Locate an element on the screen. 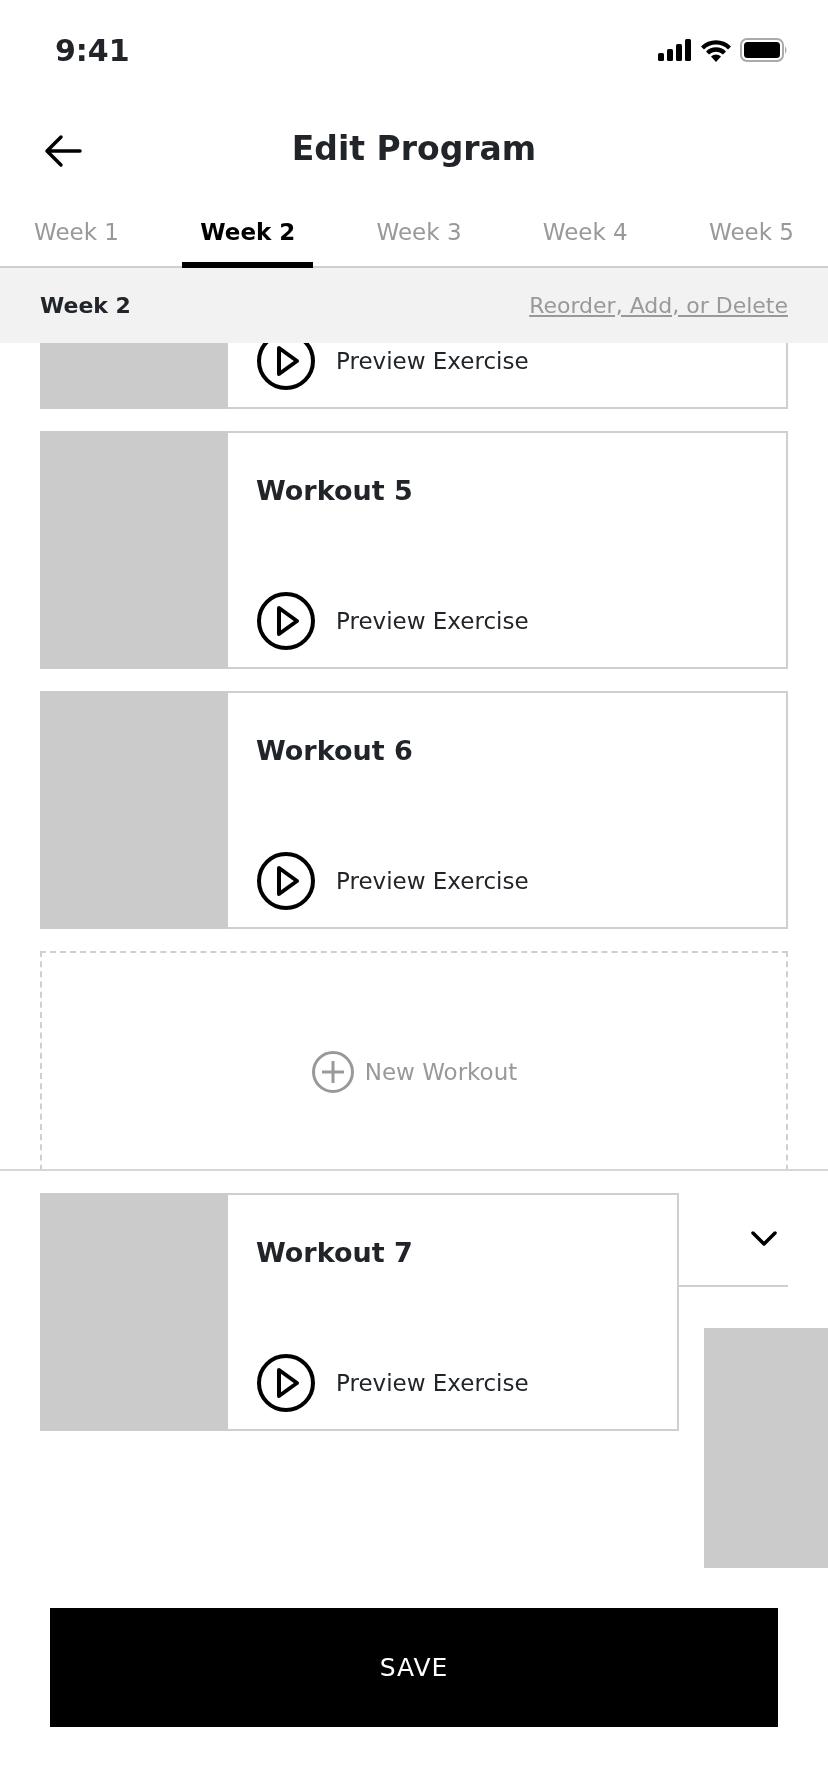 The height and width of the screenshot is (1792, 828). wifi-icon is located at coordinates (716, 50).